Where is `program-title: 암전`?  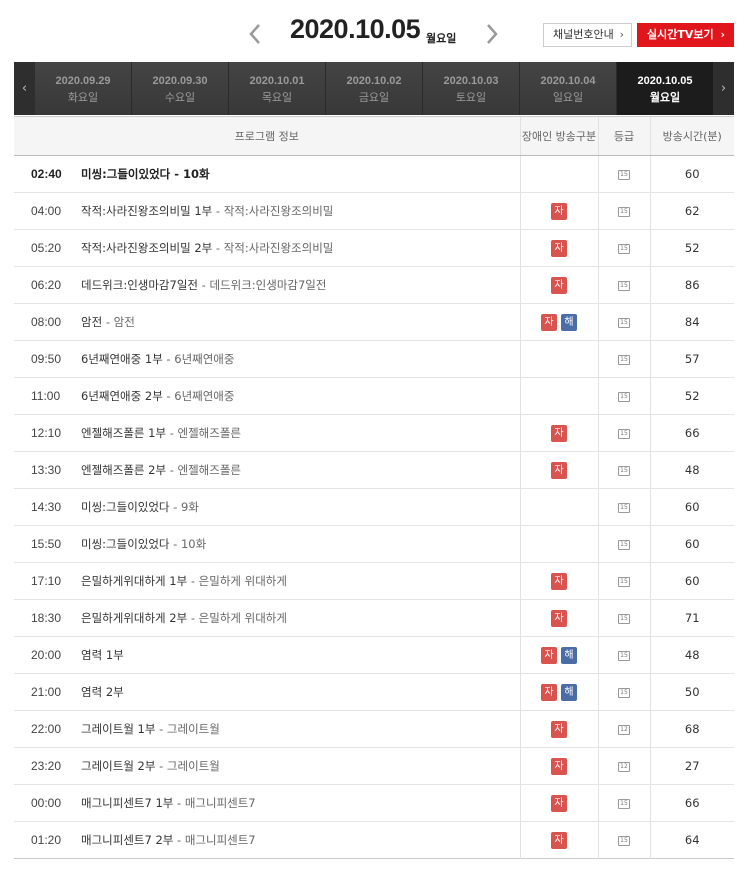
program-title: 암전 is located at coordinates (92, 322).